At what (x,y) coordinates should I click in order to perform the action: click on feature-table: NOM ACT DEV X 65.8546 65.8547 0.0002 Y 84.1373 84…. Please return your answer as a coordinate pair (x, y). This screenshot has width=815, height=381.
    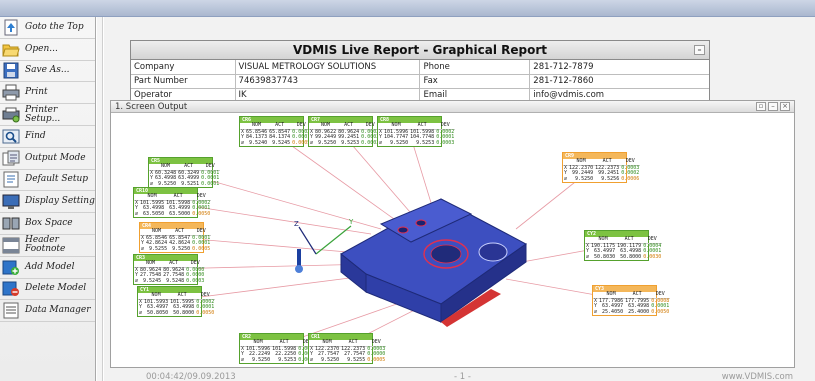
    Looking at the image, I should click on (276, 134).